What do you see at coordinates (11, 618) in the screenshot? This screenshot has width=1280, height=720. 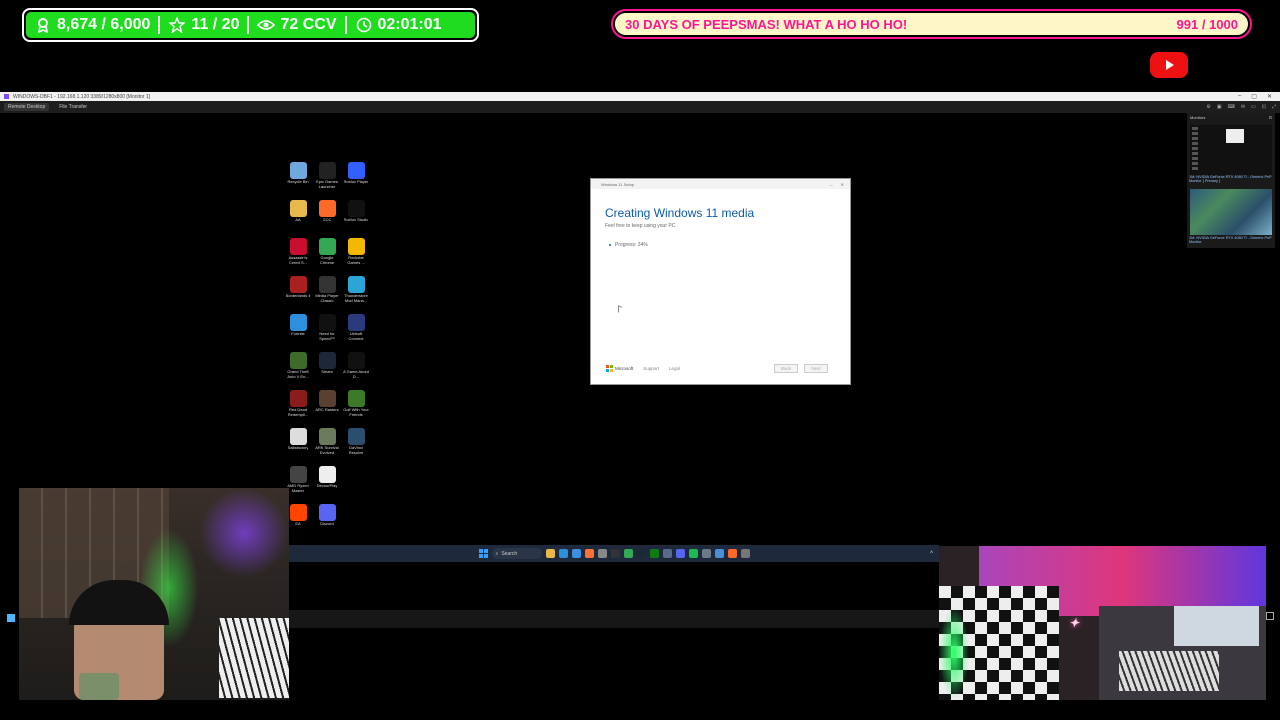 I see `side-app-icon` at bounding box center [11, 618].